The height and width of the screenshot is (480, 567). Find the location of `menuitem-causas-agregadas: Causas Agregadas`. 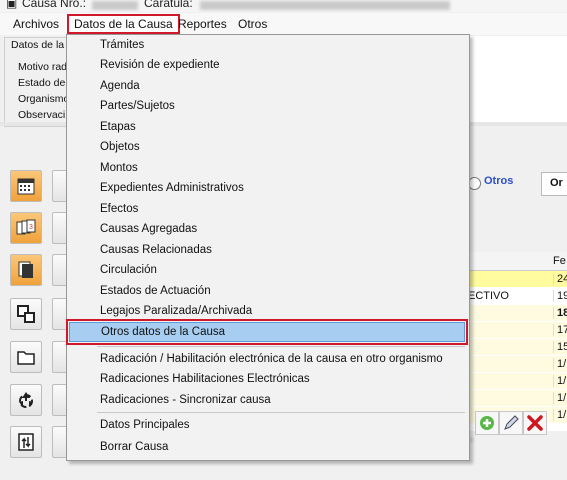

menuitem-causas-agregadas: Causas Agregadas is located at coordinates (267, 229).